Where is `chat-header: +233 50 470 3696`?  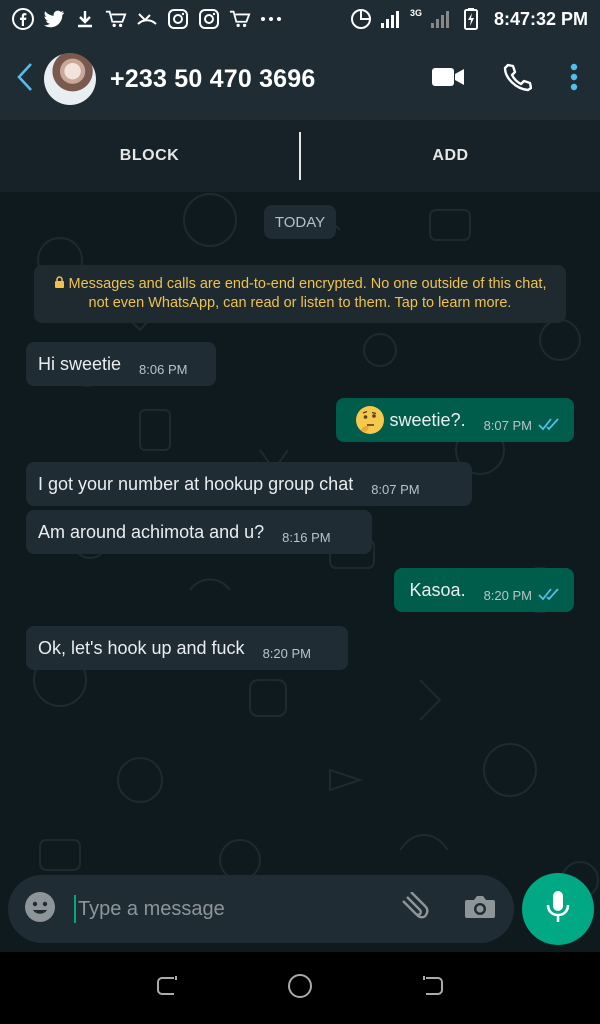 chat-header: +233 50 470 3696 is located at coordinates (300, 79).